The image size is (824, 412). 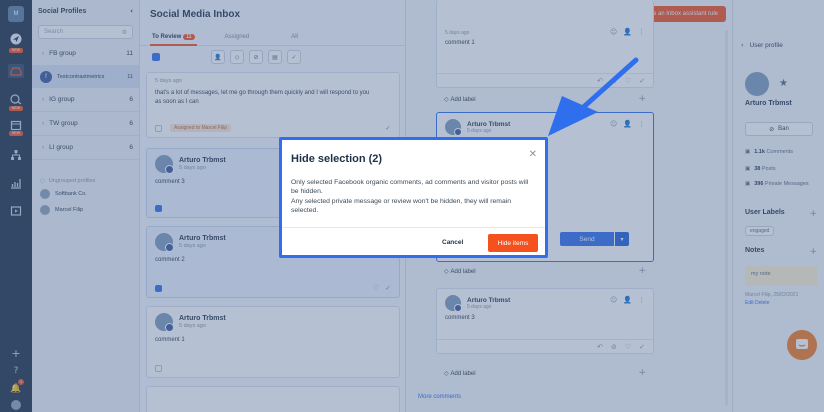 What do you see at coordinates (452, 242) in the screenshot?
I see `cancel-button: Cancel` at bounding box center [452, 242].